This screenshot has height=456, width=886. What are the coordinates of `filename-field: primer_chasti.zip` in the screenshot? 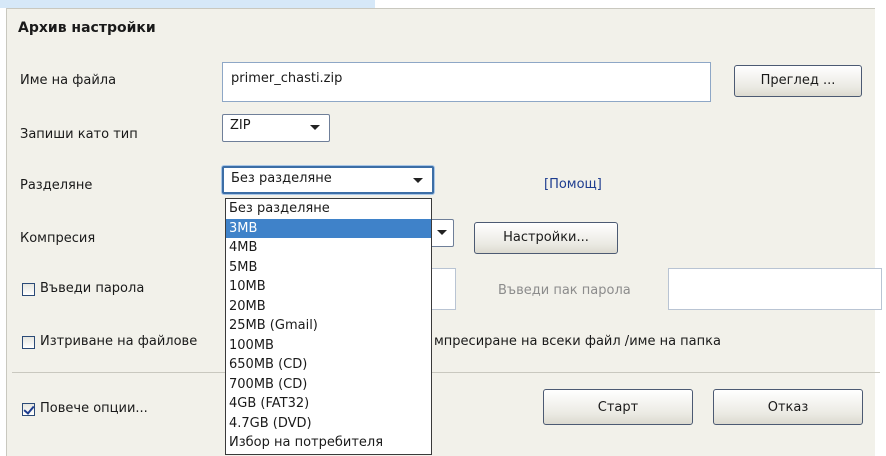 It's located at (466, 82).